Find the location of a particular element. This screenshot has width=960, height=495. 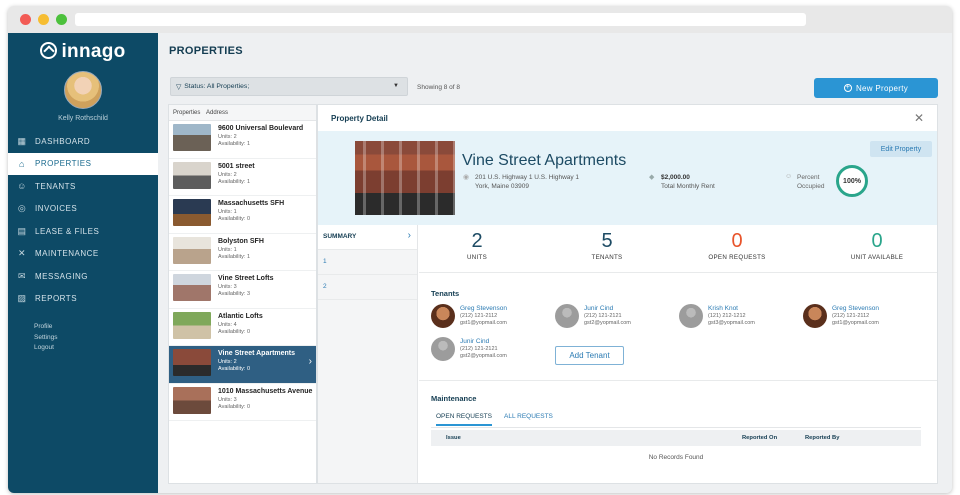

property-list-header: Properties Address is located at coordinates (242, 113).